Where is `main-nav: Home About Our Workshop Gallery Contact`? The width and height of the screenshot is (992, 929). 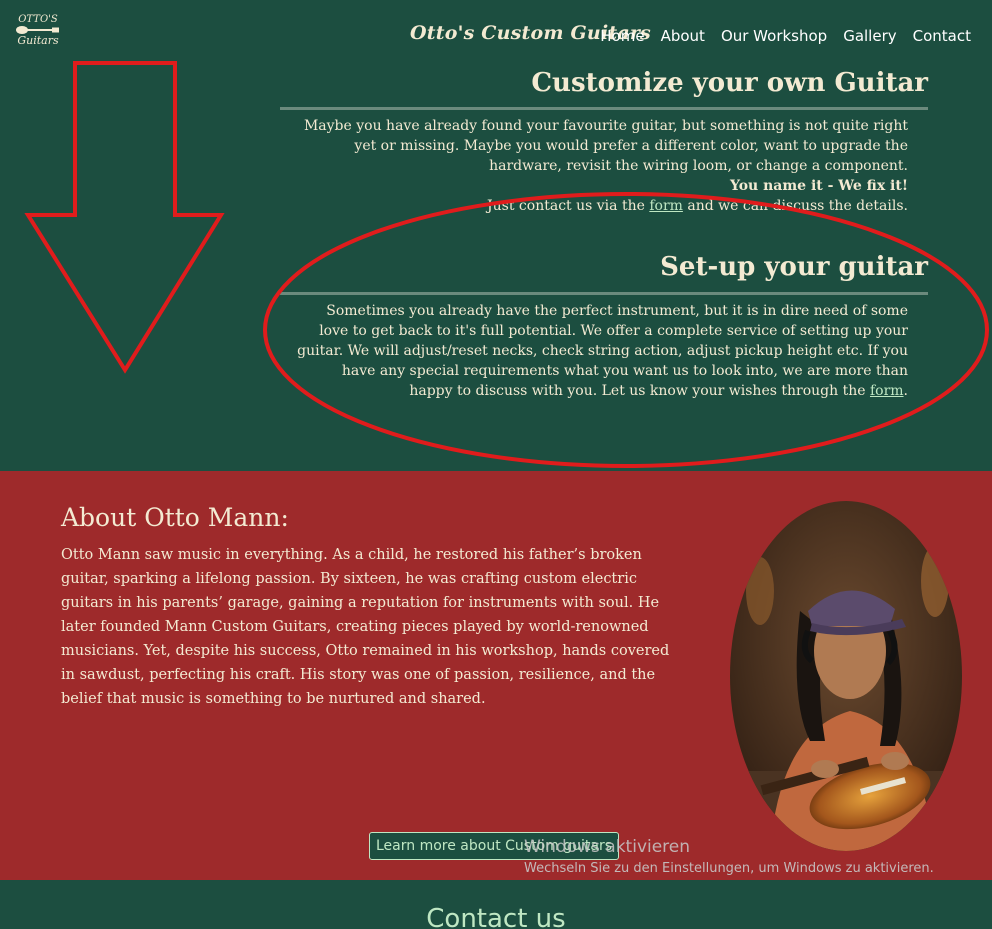 main-nav: Home About Our Workshop Gallery Contact is located at coordinates (785, 36).